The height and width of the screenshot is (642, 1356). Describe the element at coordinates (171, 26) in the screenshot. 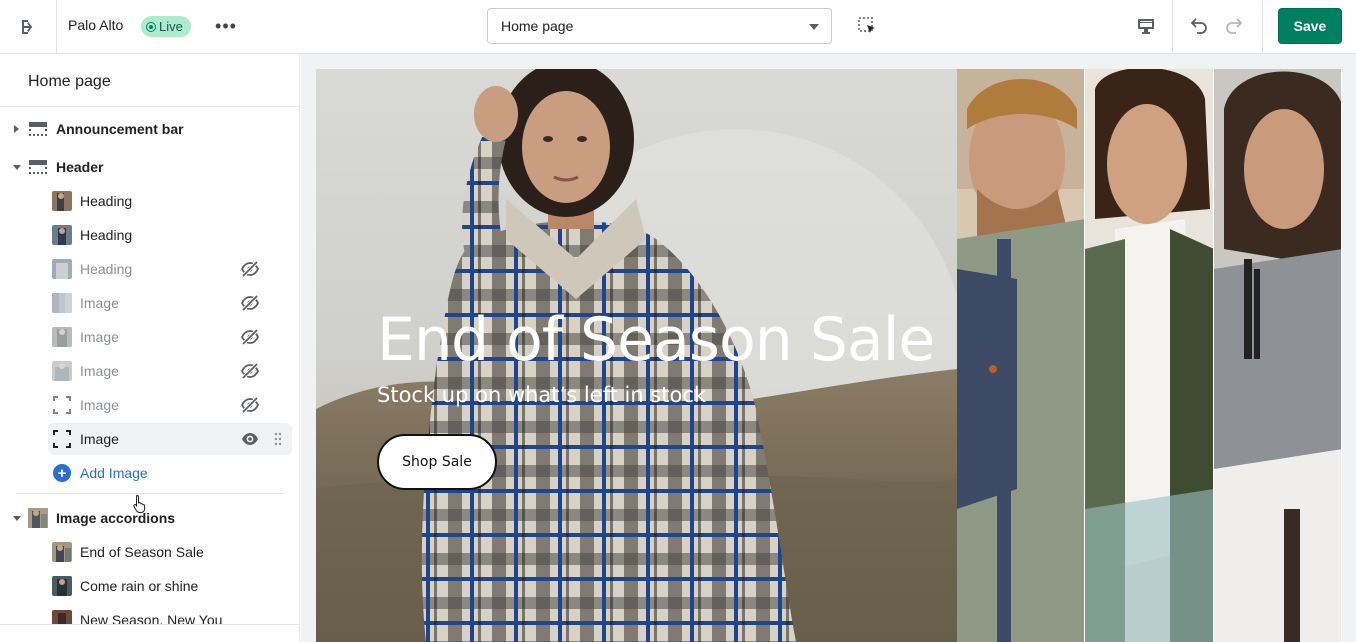

I see `status-label: Live` at that location.